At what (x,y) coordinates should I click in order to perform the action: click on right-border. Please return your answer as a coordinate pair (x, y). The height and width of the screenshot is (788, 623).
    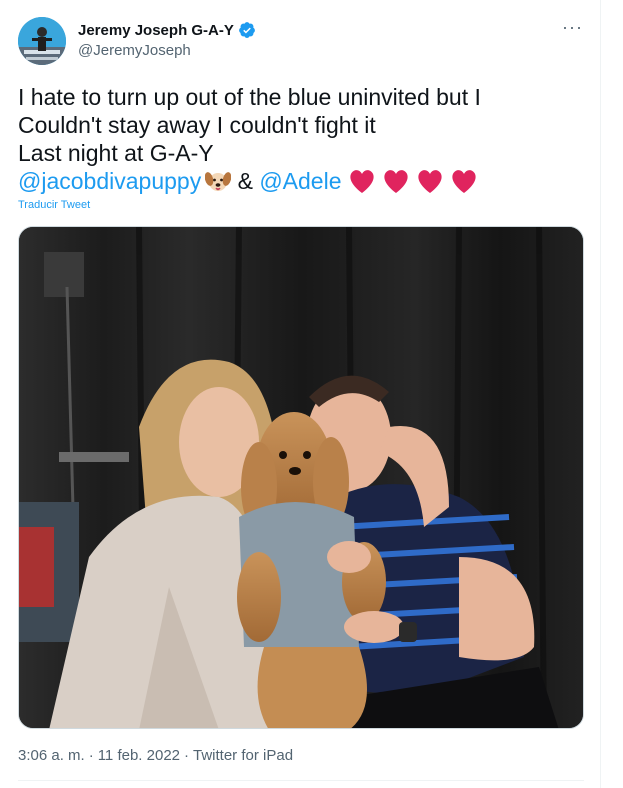
    Looking at the image, I should click on (600, 394).